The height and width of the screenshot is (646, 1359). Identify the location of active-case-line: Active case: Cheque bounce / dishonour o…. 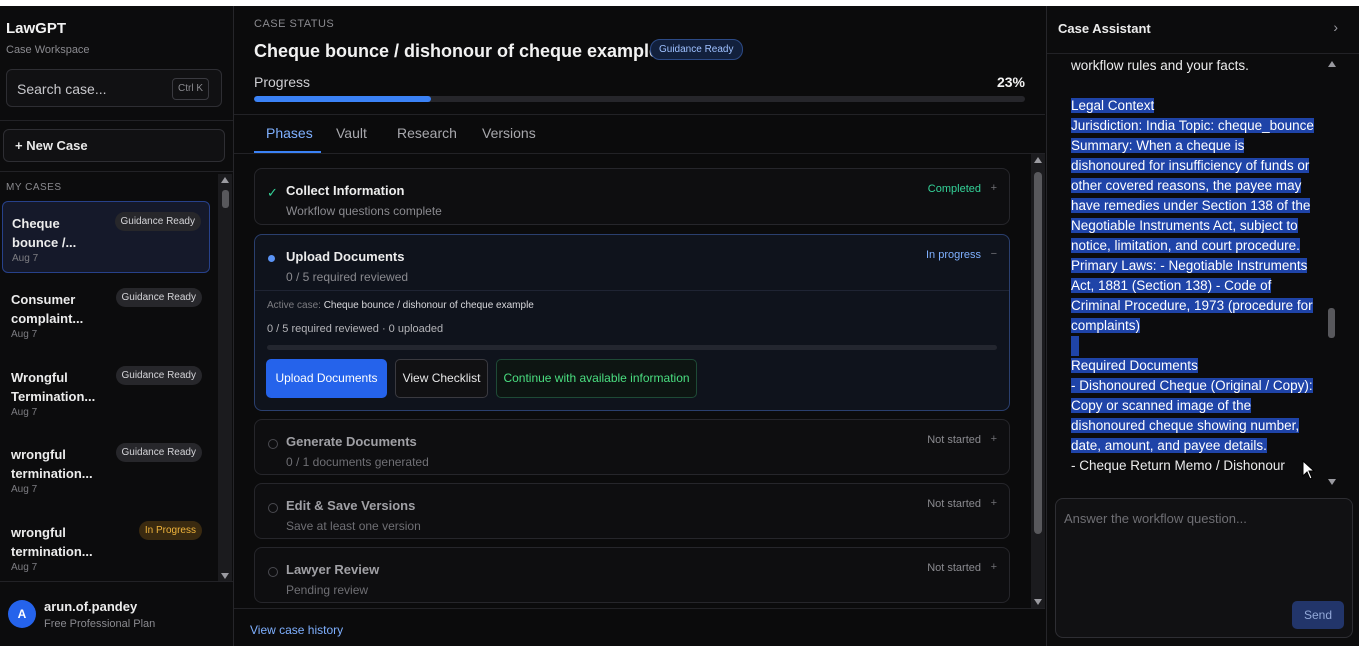
(400, 305).